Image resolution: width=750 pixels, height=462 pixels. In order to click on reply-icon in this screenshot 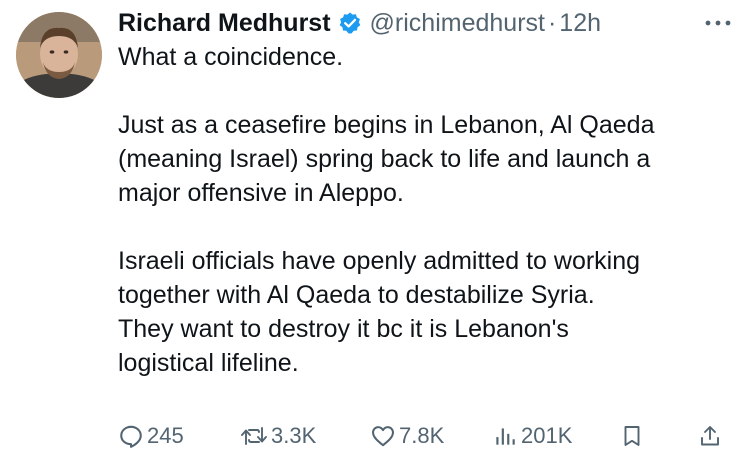, I will do `click(131, 436)`.